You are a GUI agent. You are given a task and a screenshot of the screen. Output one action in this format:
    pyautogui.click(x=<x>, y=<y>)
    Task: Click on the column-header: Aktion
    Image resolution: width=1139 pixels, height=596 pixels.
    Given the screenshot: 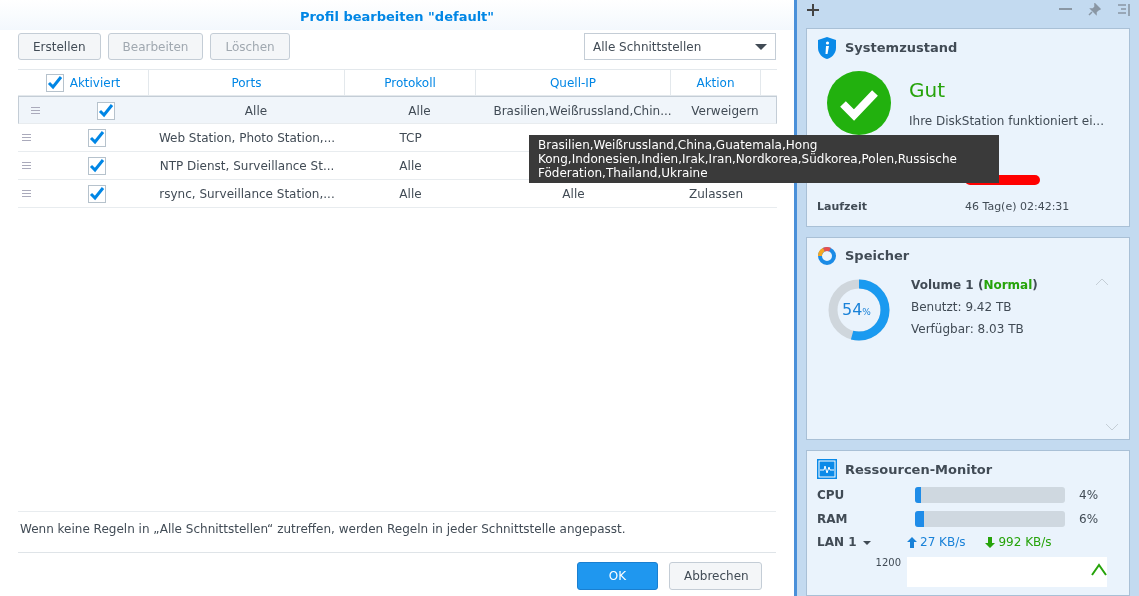 What is the action you would take?
    pyautogui.click(x=716, y=82)
    